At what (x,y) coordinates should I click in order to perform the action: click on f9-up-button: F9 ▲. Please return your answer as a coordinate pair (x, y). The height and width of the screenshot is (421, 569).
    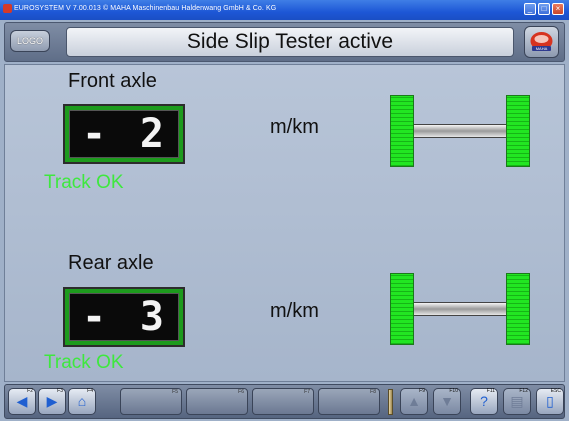
    Looking at the image, I should click on (414, 401).